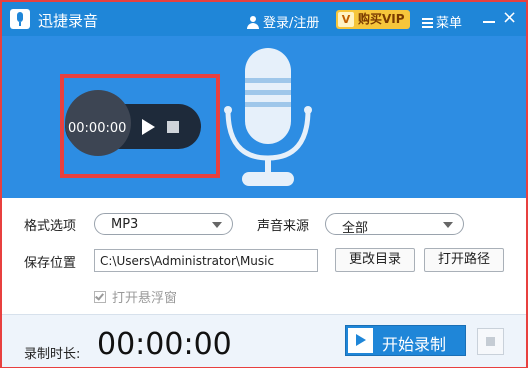  What do you see at coordinates (291, 23) in the screenshot?
I see `login-label: 登录/注册` at bounding box center [291, 23].